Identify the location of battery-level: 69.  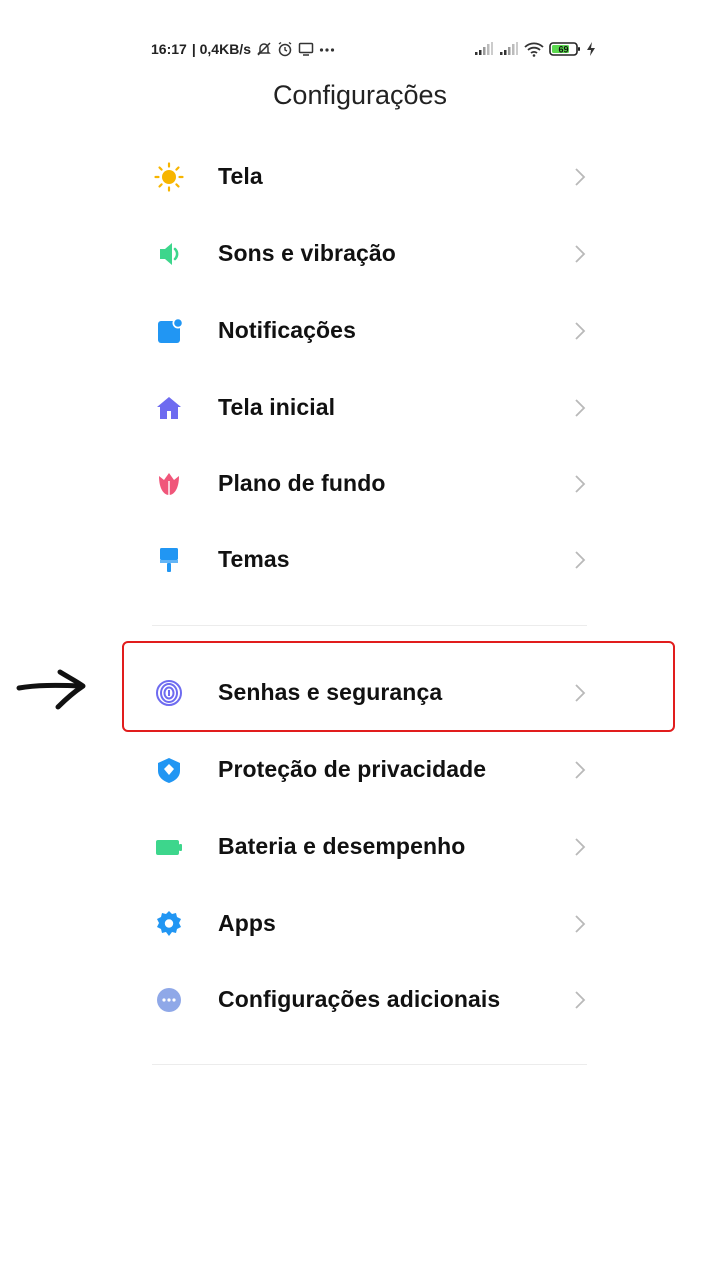
(563, 50).